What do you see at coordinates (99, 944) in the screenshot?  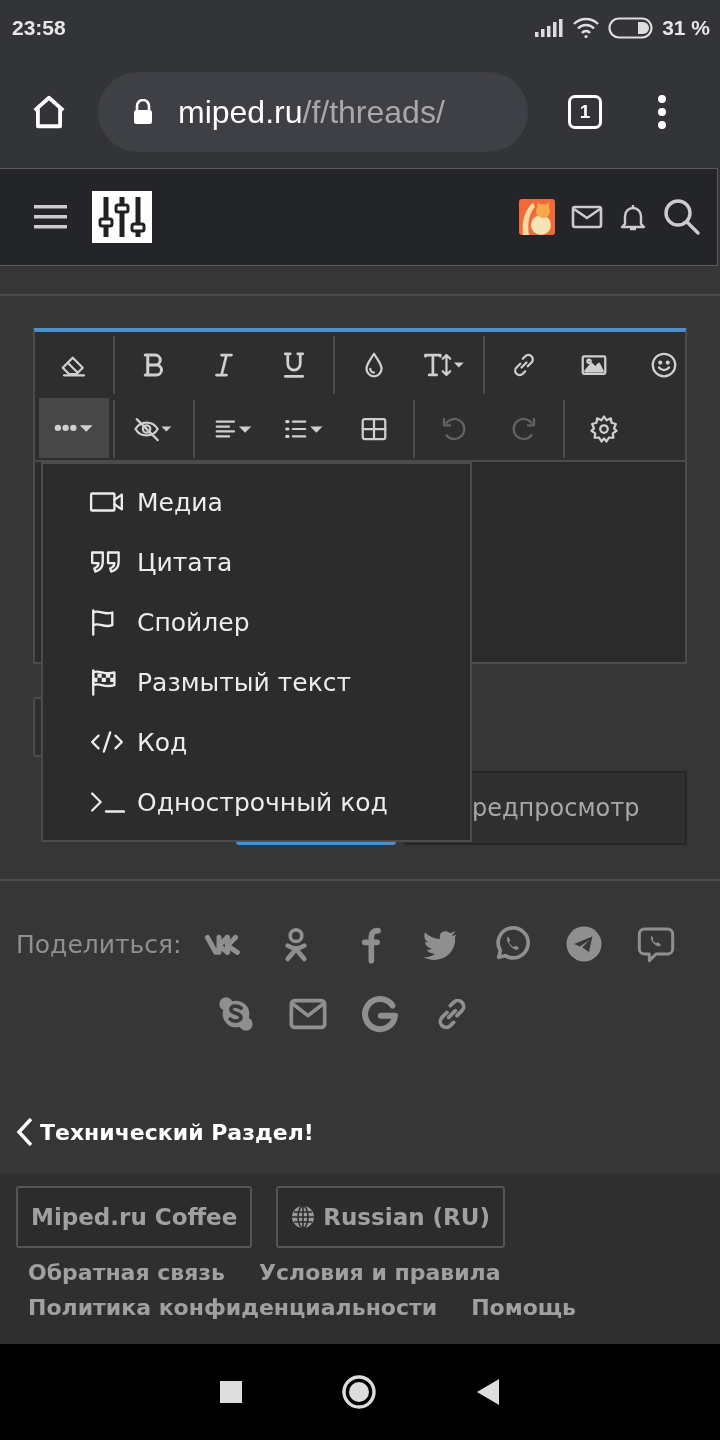 I see `share-label: Поделиться:` at bounding box center [99, 944].